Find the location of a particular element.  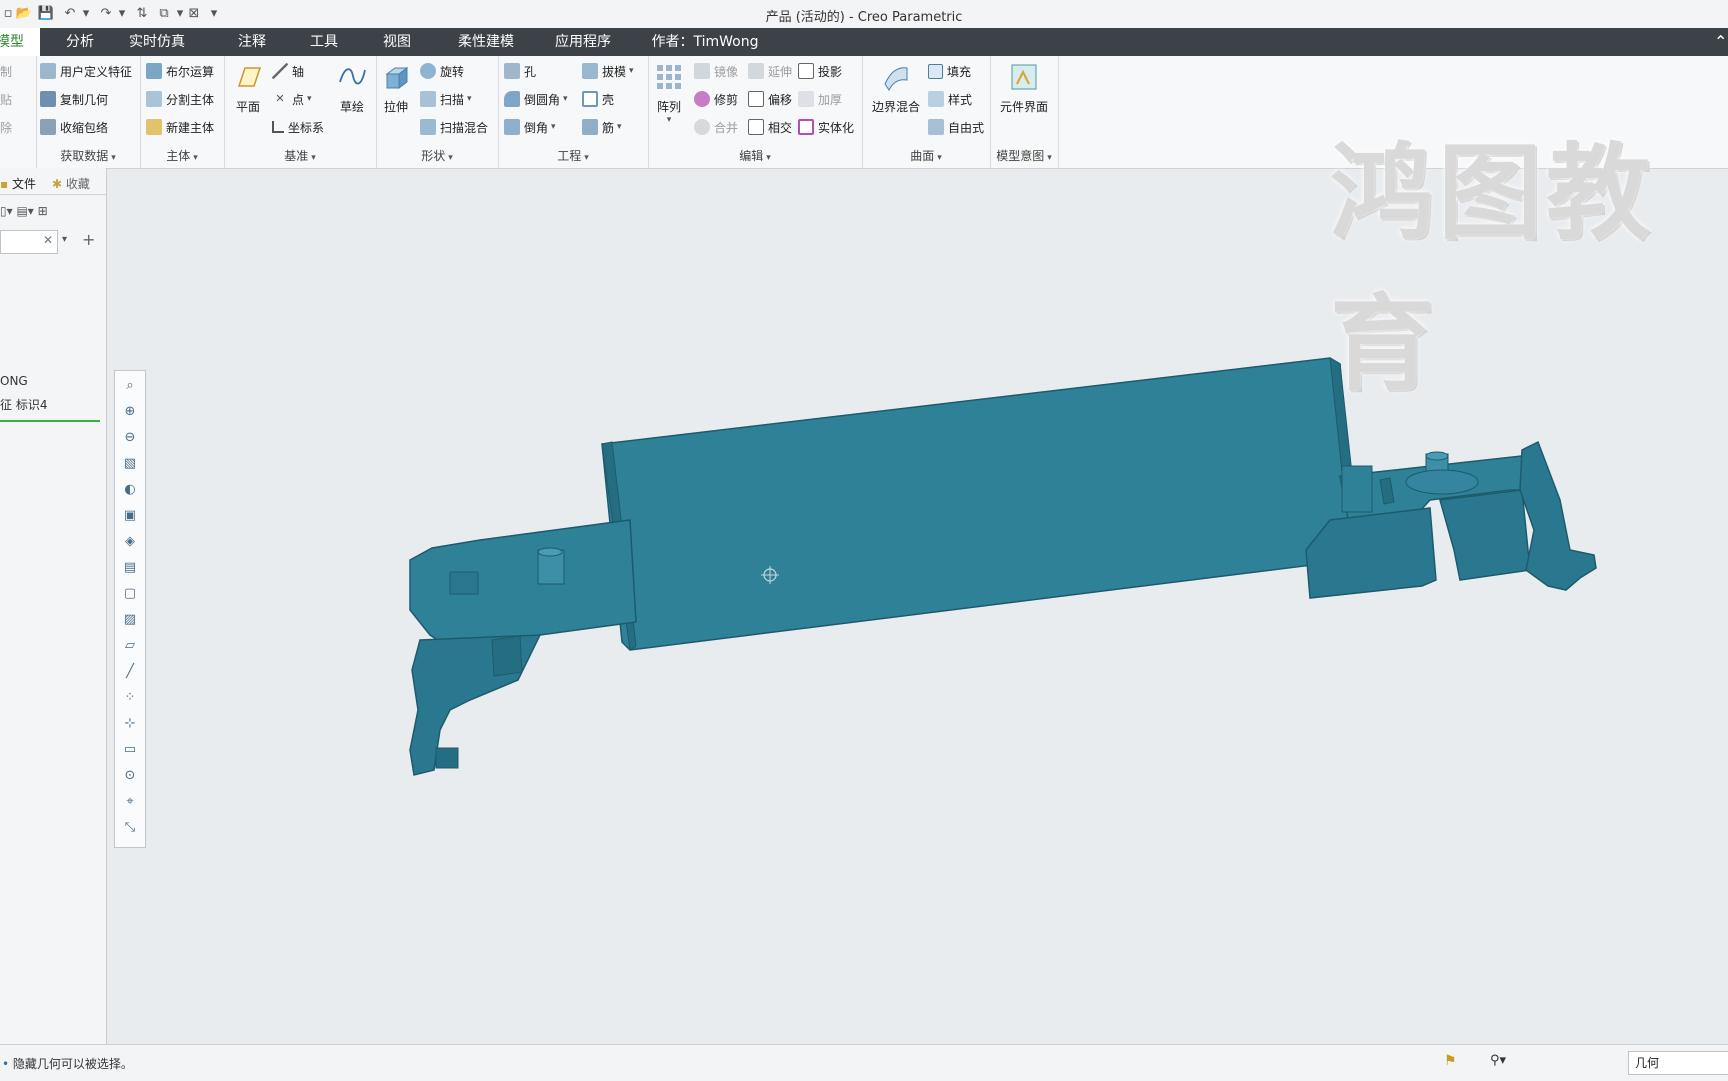

engineering-group-label: 工程 ▾ is located at coordinates (573, 155).